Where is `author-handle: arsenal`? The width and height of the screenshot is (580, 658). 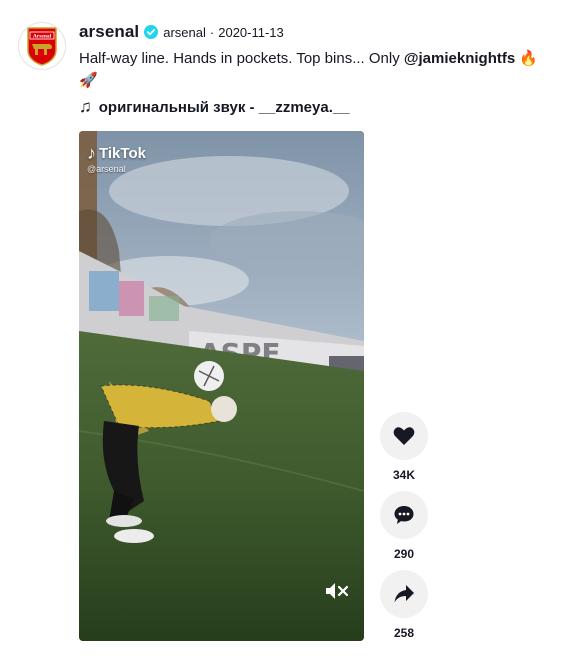
author-handle: arsenal is located at coordinates (184, 32).